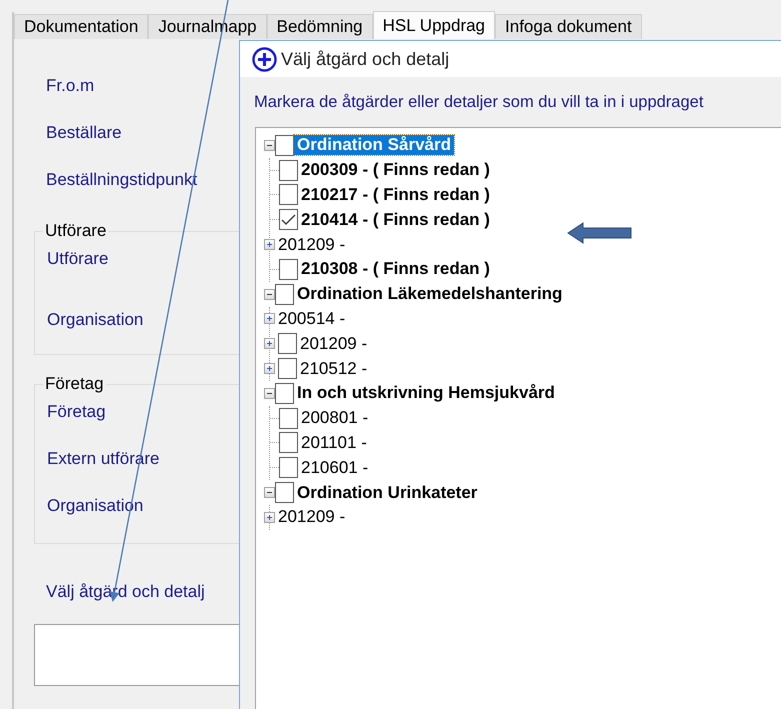  Describe the element at coordinates (568, 26) in the screenshot. I see `tab: Infoga dokument` at that location.